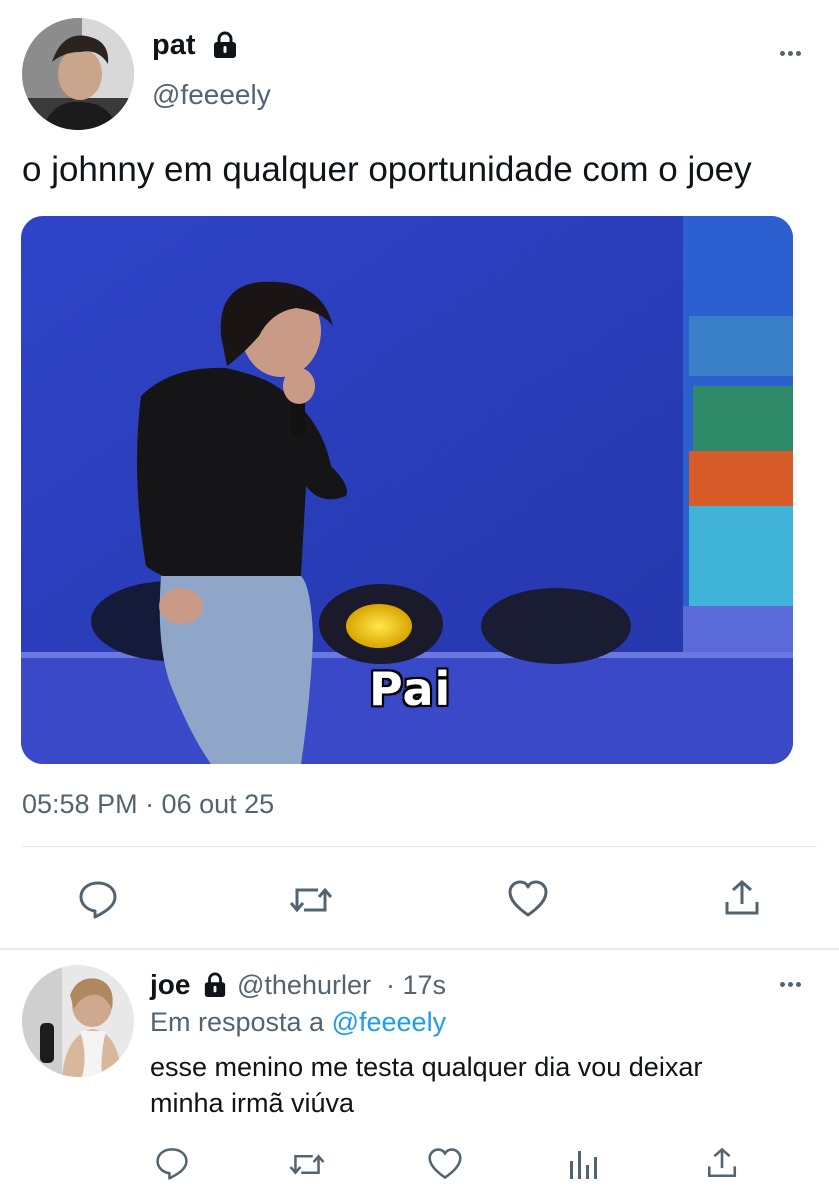 This screenshot has height=1200, width=839. What do you see at coordinates (410, 689) in the screenshot?
I see `media-caption: Pai` at bounding box center [410, 689].